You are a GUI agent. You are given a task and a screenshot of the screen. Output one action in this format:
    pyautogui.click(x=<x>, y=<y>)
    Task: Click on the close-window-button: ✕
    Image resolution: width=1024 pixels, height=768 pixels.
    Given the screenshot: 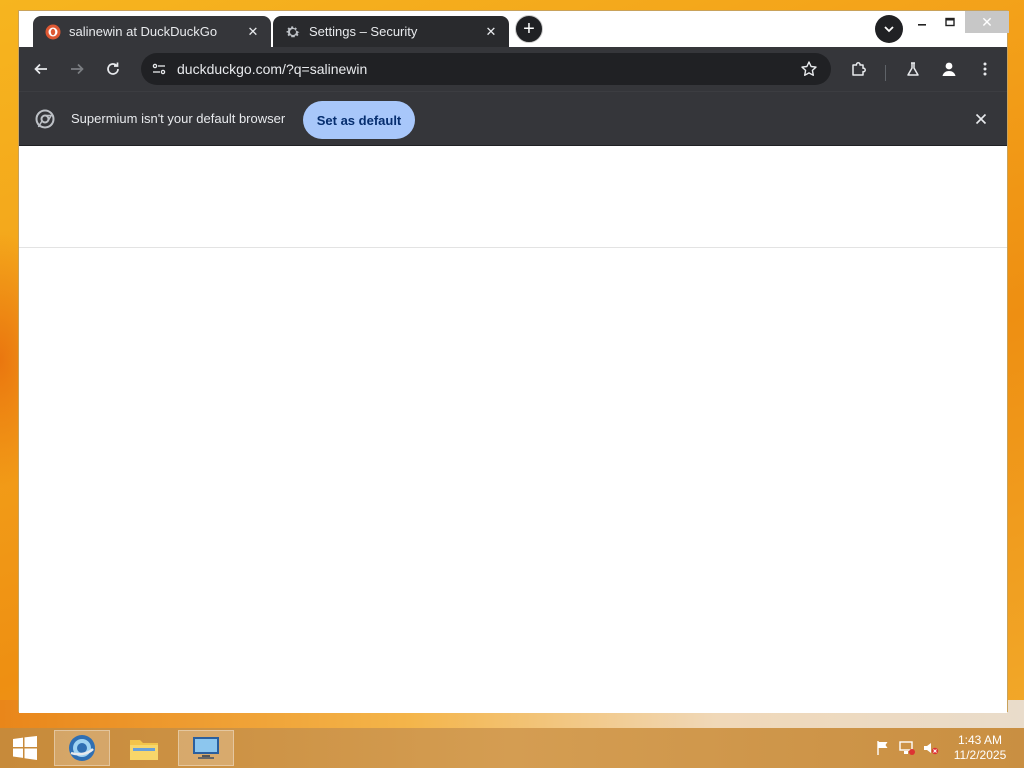 What is the action you would take?
    pyautogui.click(x=987, y=22)
    